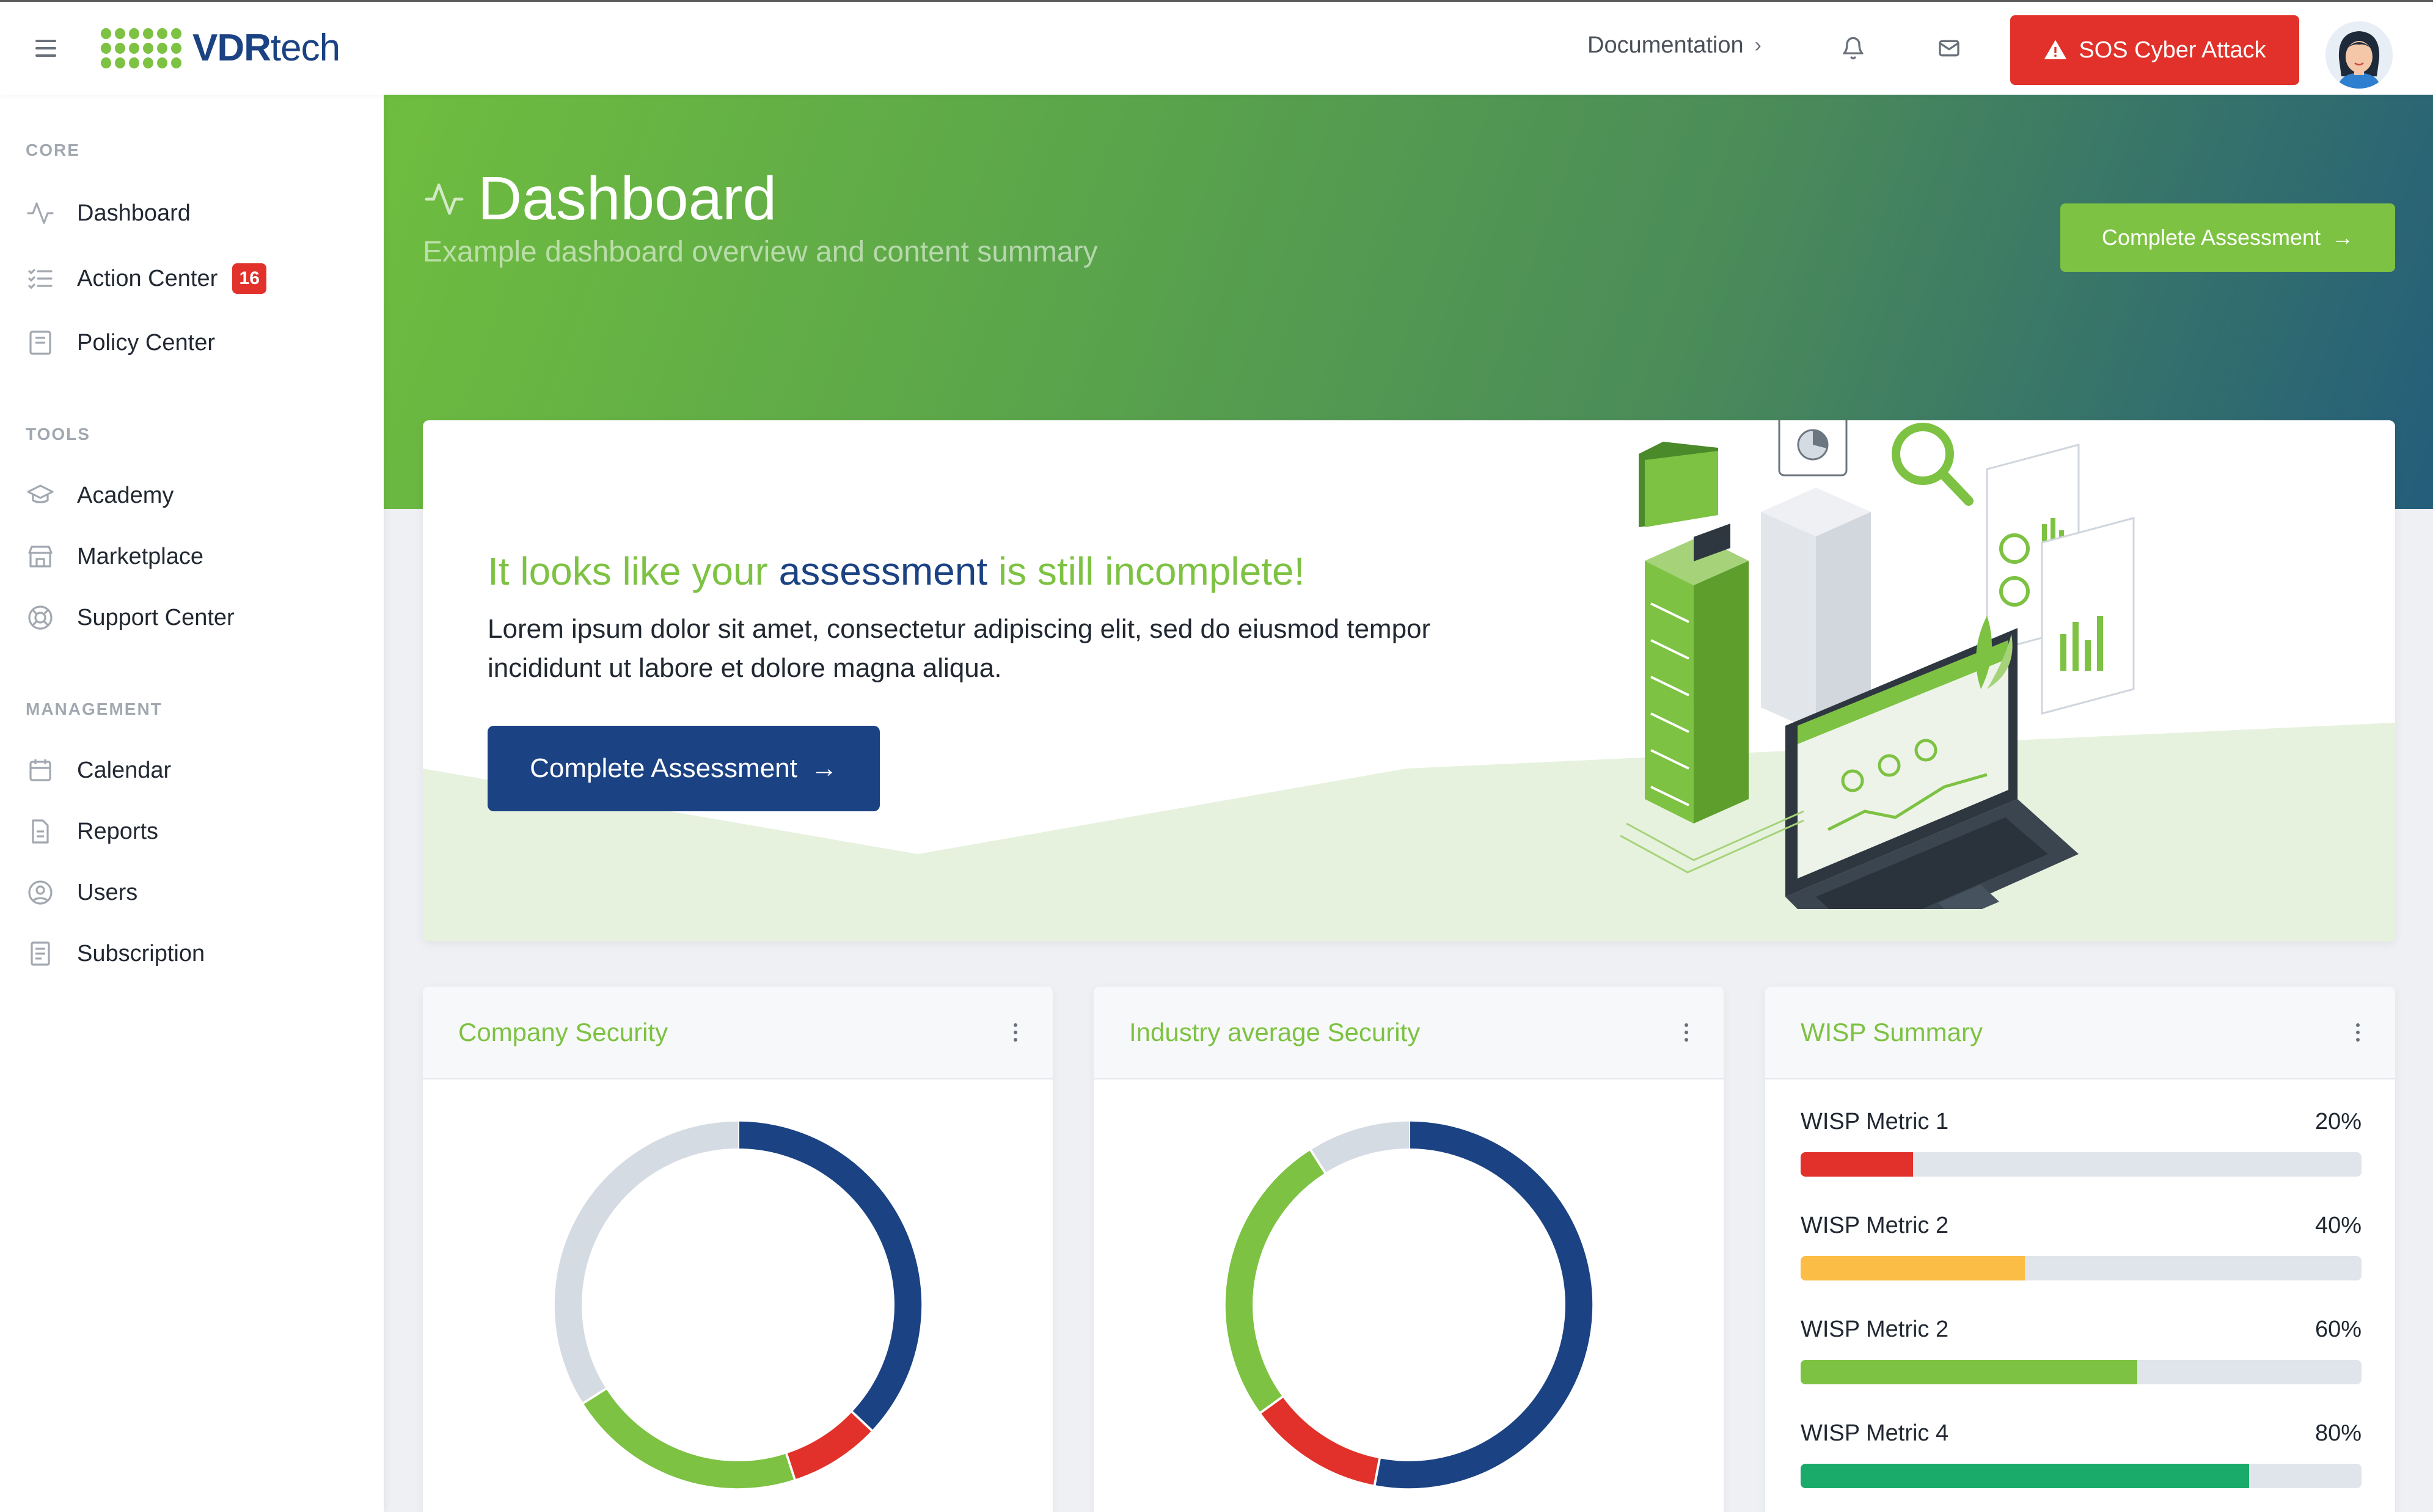 Image resolution: width=2433 pixels, height=1512 pixels. I want to click on logo-mark-icon, so click(141, 47).